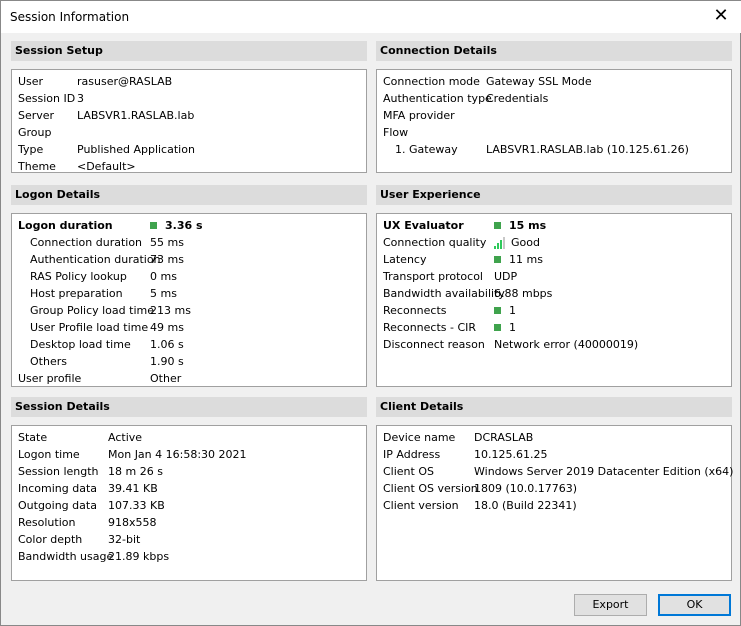  What do you see at coordinates (192, 259) in the screenshot?
I see `info-row: Authentication duration 73 ms` at bounding box center [192, 259].